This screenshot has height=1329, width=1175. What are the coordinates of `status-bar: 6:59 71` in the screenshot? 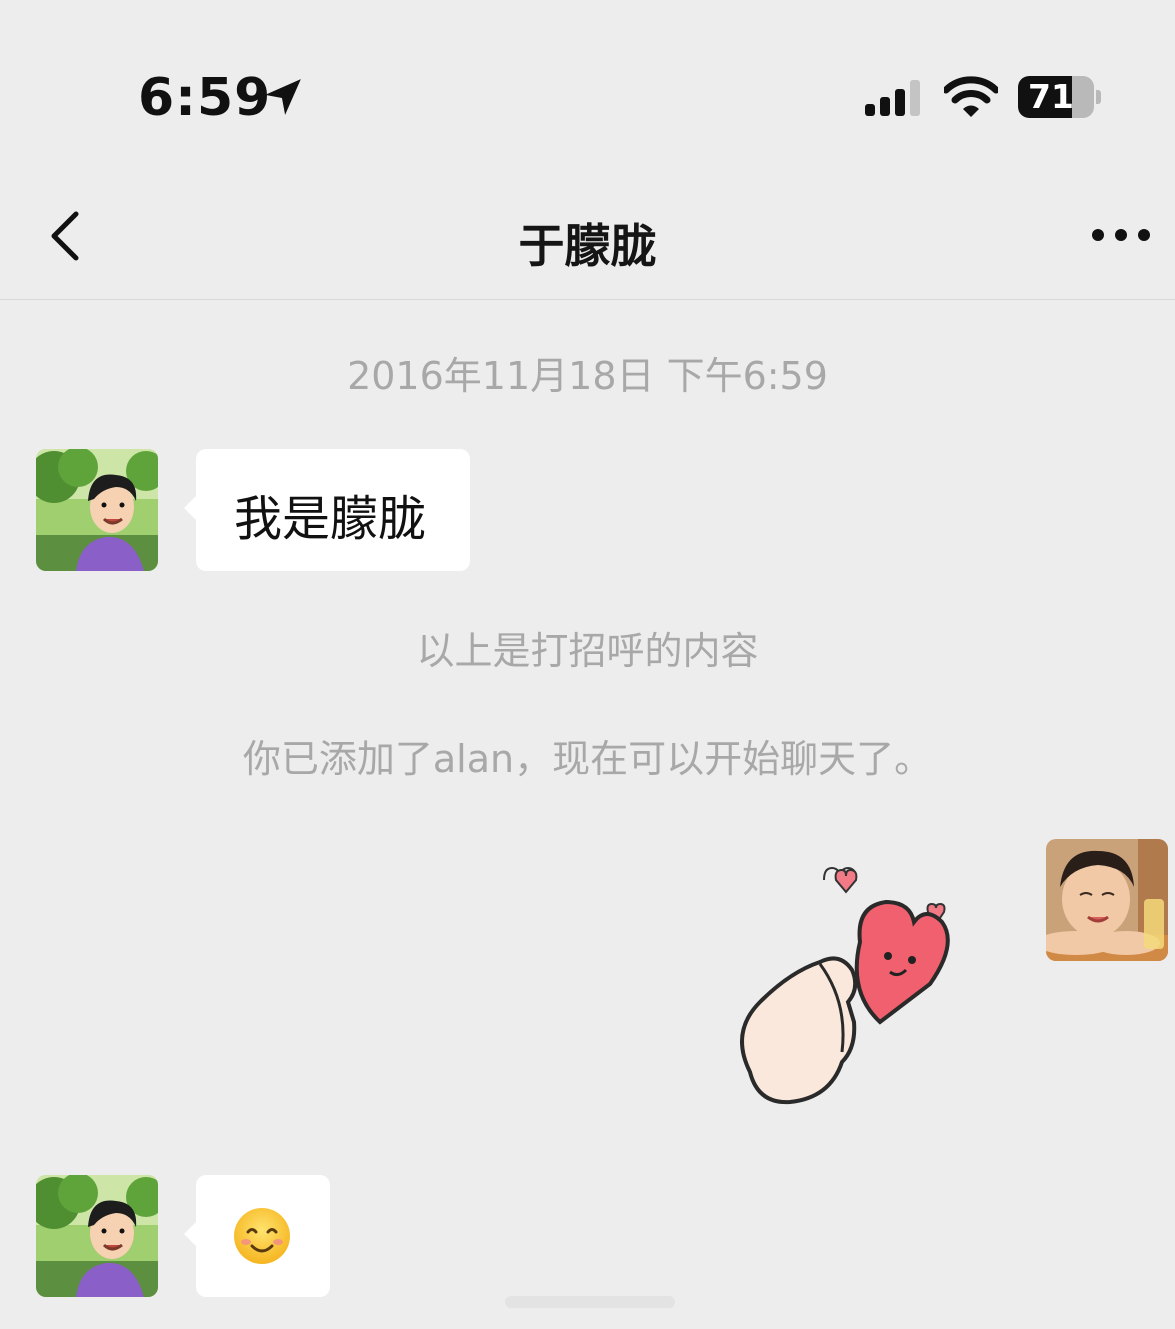 It's located at (587, 95).